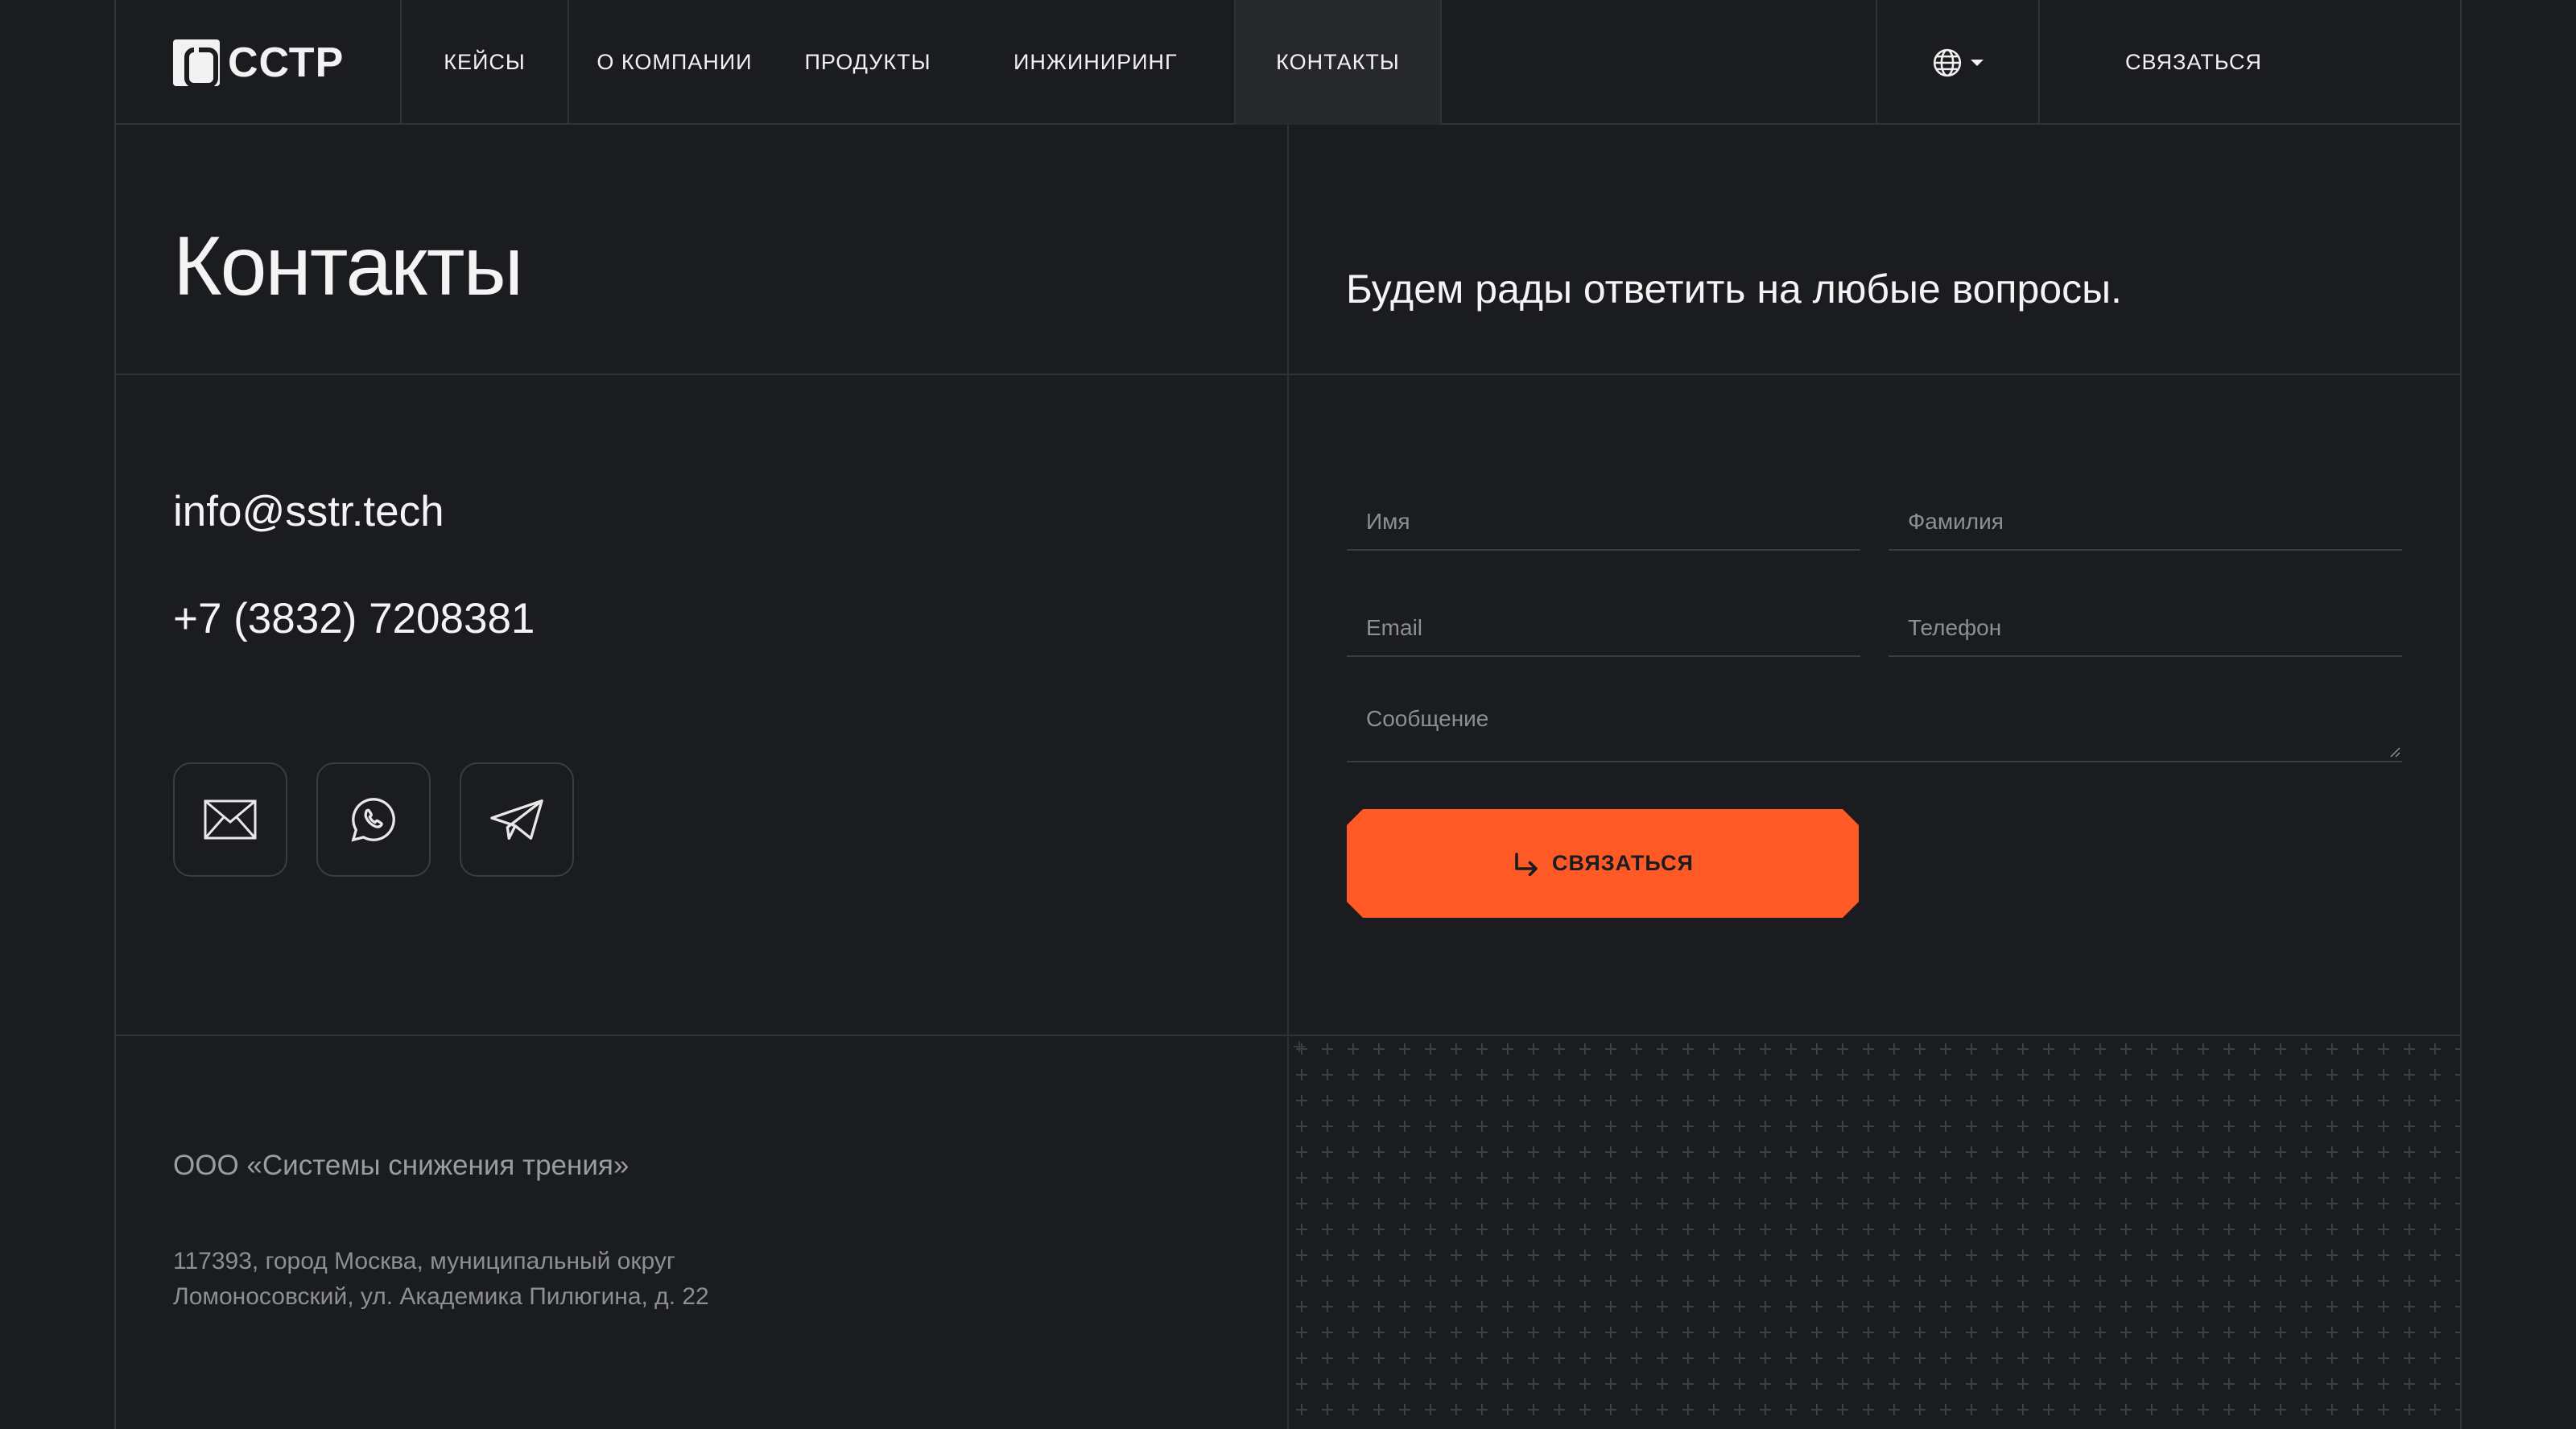 This screenshot has height=1429, width=2576. I want to click on social-buttons, so click(373, 819).